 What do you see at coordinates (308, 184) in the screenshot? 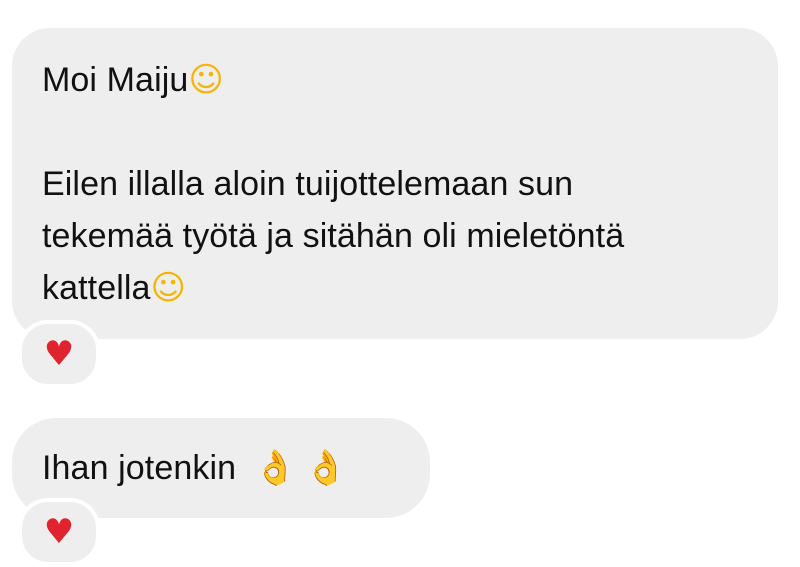
I see `message-line: Eilen illalla aloin tuijottelemaan sun` at bounding box center [308, 184].